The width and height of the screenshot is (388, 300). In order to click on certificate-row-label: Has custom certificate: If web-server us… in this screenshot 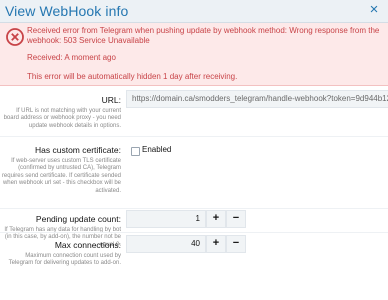, I will do `click(60, 170)`.